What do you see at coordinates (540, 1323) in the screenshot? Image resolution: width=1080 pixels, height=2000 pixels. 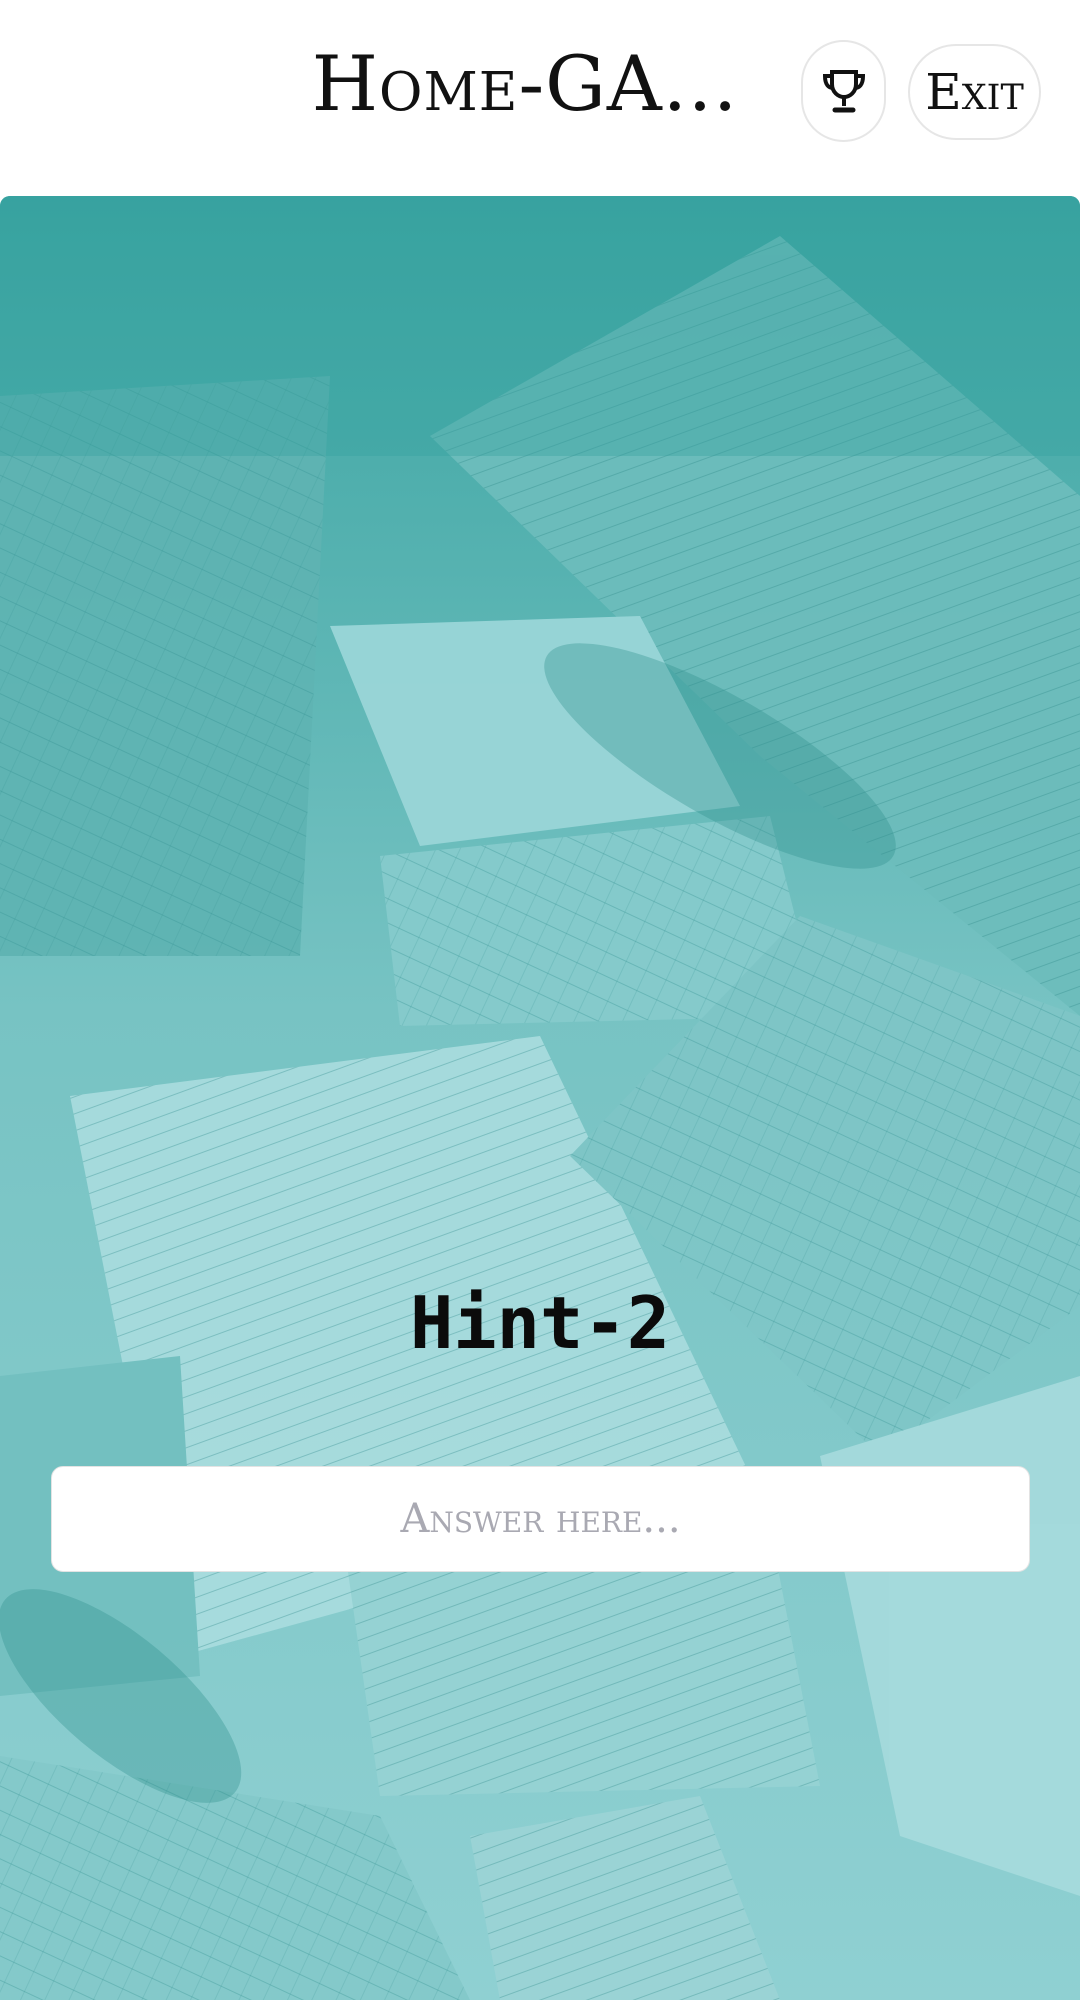 I see `hint-title: Hint-2` at bounding box center [540, 1323].